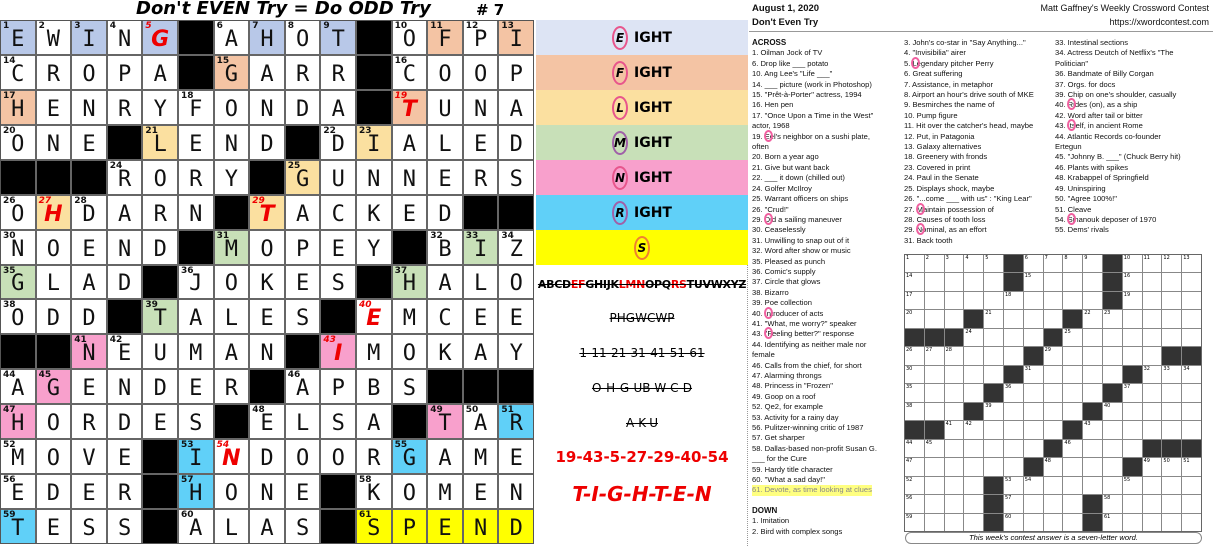 This screenshot has width=1213, height=546. I want to click on grid-cell: 49 T, so click(445, 422).